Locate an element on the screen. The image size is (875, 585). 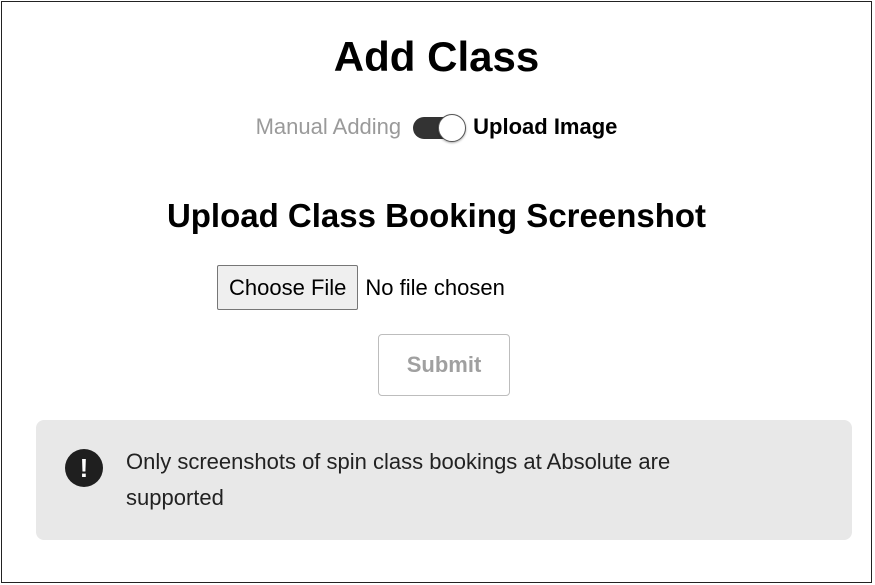
mode-toggle-switch is located at coordinates (440, 127).